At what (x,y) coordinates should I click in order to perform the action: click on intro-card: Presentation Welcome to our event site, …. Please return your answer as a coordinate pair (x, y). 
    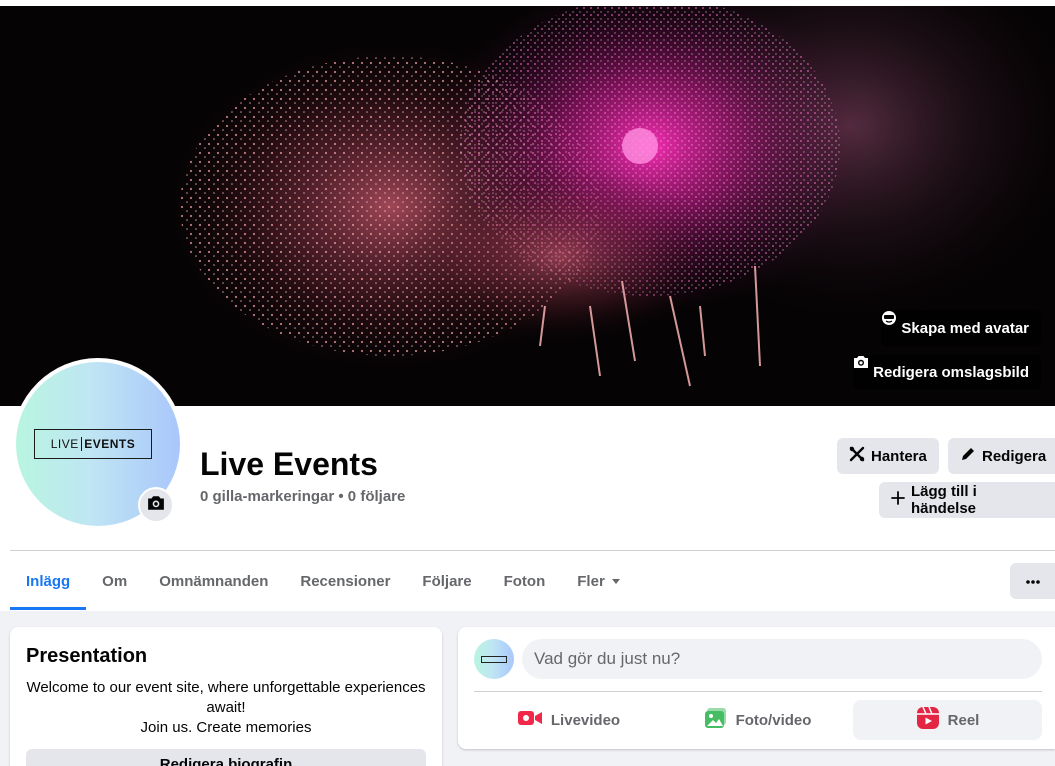
    Looking at the image, I should click on (226, 696).